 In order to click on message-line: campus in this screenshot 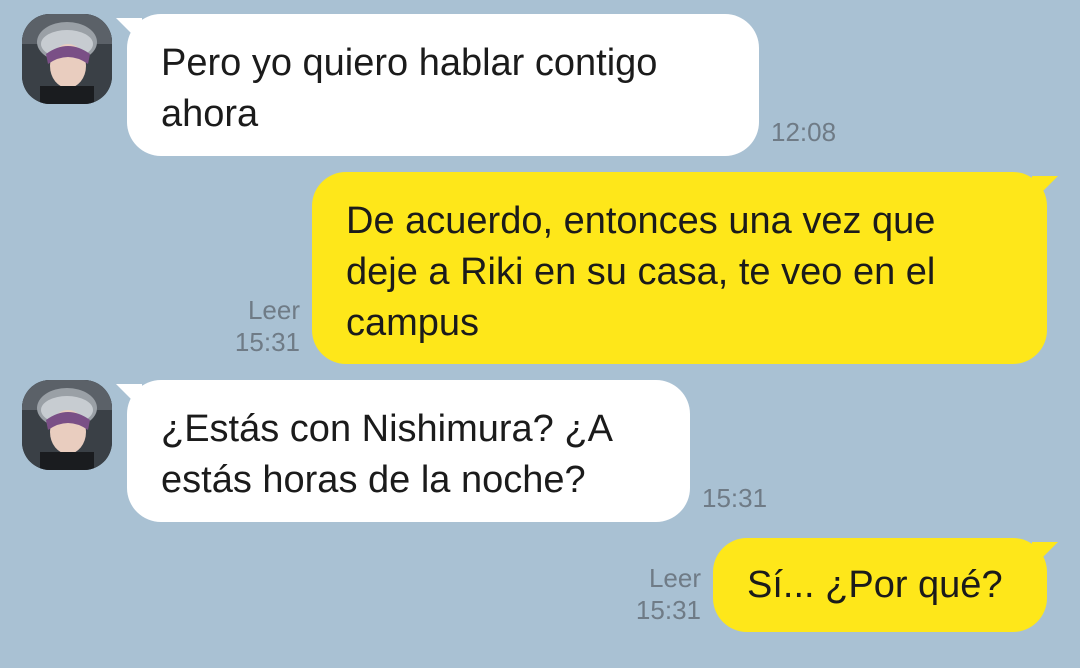, I will do `click(413, 323)`.